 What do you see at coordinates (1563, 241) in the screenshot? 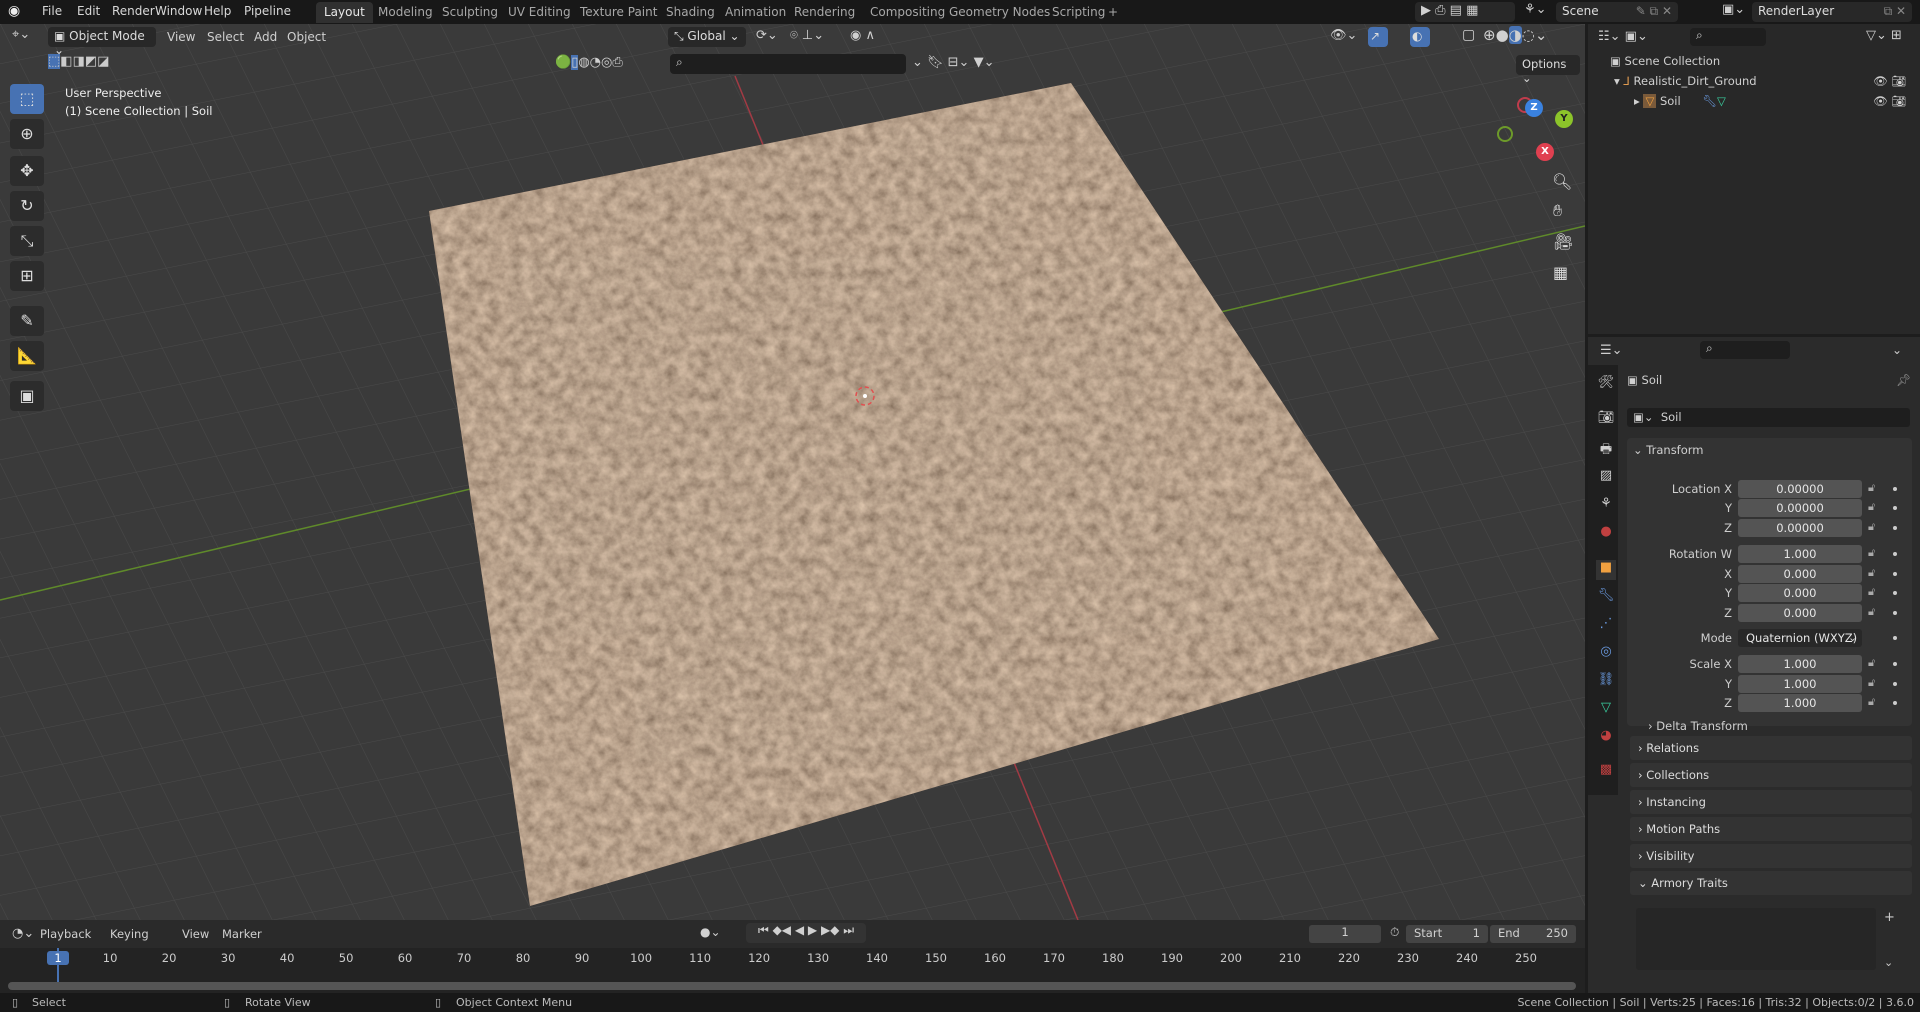
I see `camera-icon: 🎥︎` at bounding box center [1563, 241].